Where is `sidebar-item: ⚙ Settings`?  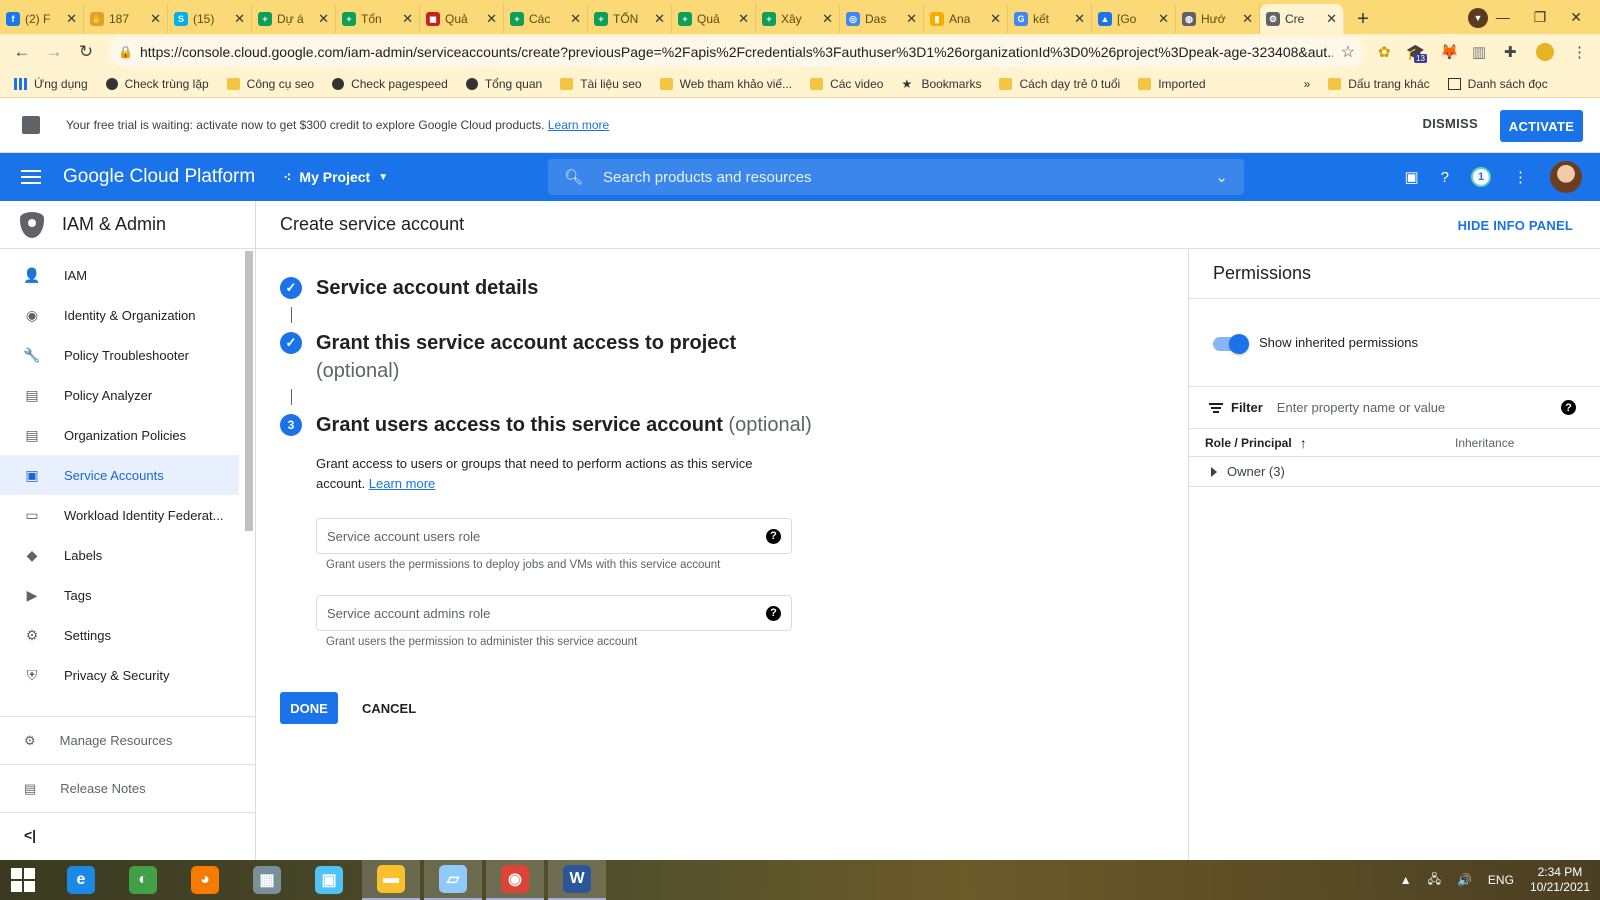 sidebar-item: ⚙ Settings is located at coordinates (119, 635).